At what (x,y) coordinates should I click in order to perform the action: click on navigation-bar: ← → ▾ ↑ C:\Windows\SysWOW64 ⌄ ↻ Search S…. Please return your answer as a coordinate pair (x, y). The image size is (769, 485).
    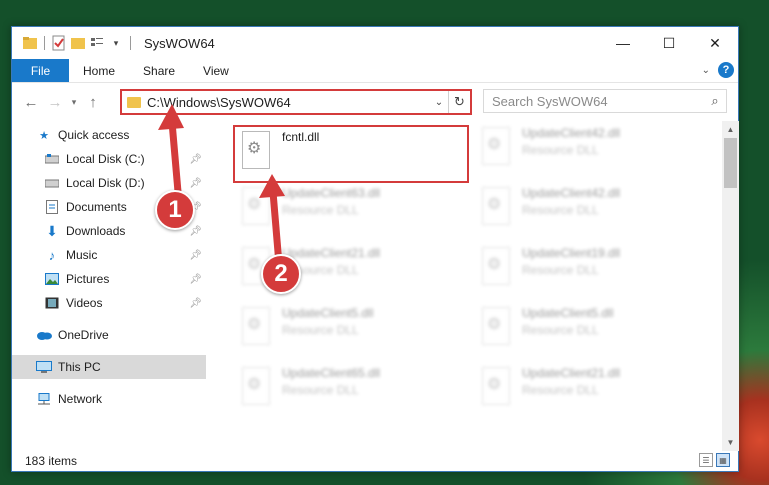
    Looking at the image, I should click on (375, 102).